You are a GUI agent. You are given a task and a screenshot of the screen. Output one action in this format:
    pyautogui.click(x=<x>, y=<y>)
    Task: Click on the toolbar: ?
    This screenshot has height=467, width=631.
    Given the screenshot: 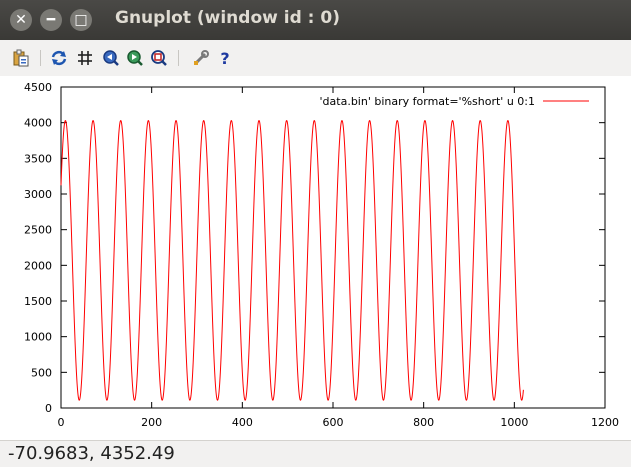 What is the action you would take?
    pyautogui.click(x=315, y=58)
    